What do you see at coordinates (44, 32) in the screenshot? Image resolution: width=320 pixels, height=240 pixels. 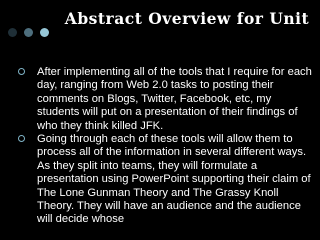 I see `dot-light-icon` at bounding box center [44, 32].